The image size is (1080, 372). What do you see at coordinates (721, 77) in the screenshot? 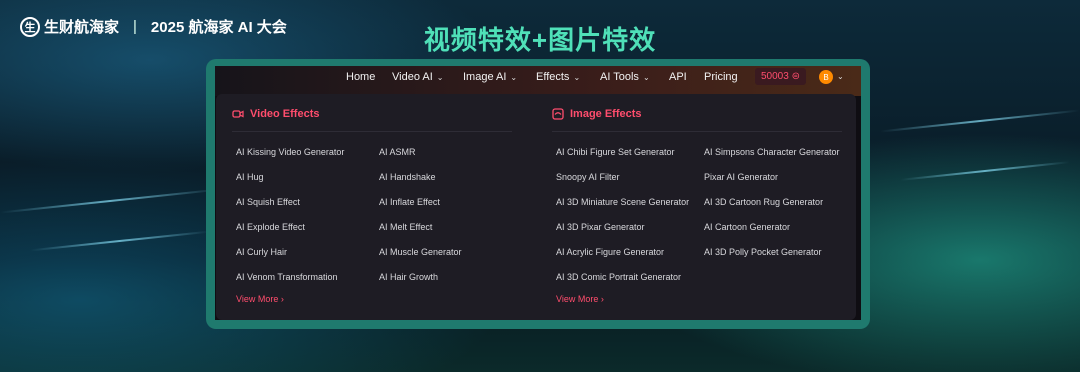
I see `nav-pricing: Pricing` at bounding box center [721, 77].